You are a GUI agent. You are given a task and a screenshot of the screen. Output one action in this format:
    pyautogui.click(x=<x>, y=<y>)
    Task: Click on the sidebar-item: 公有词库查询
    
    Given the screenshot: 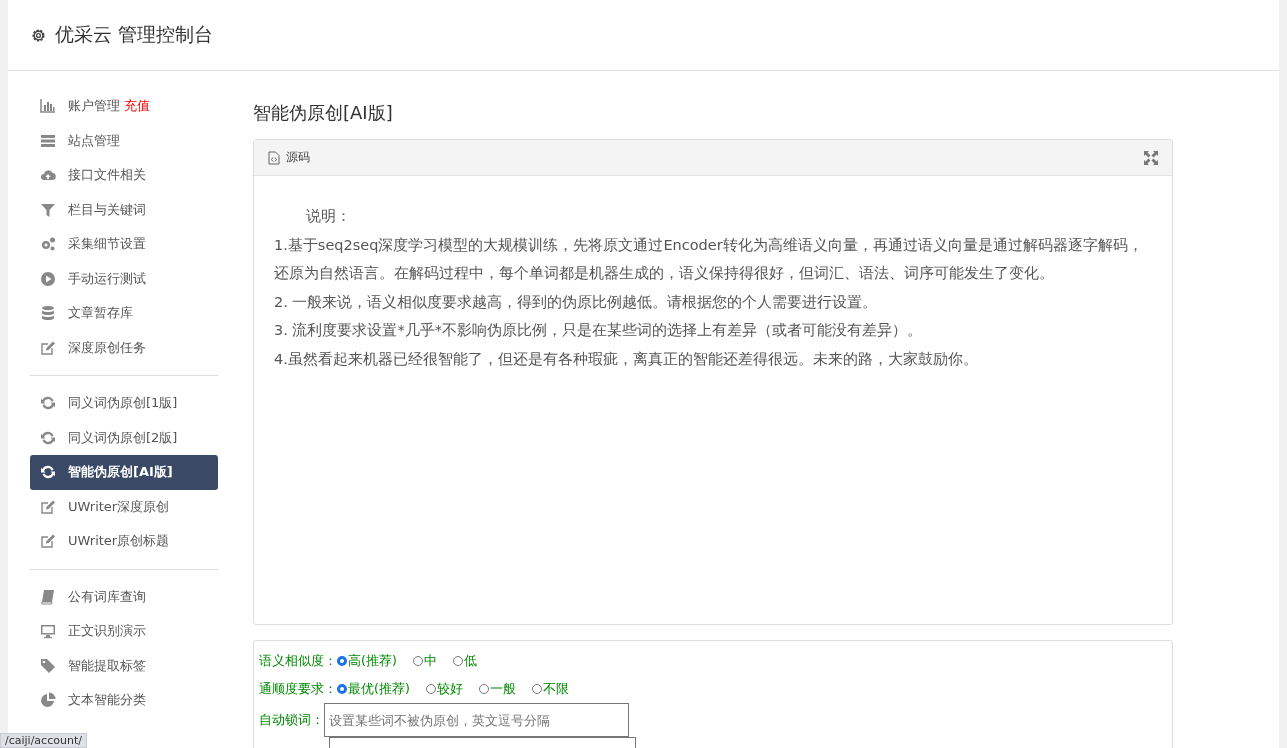 What is the action you would take?
    pyautogui.click(x=124, y=596)
    